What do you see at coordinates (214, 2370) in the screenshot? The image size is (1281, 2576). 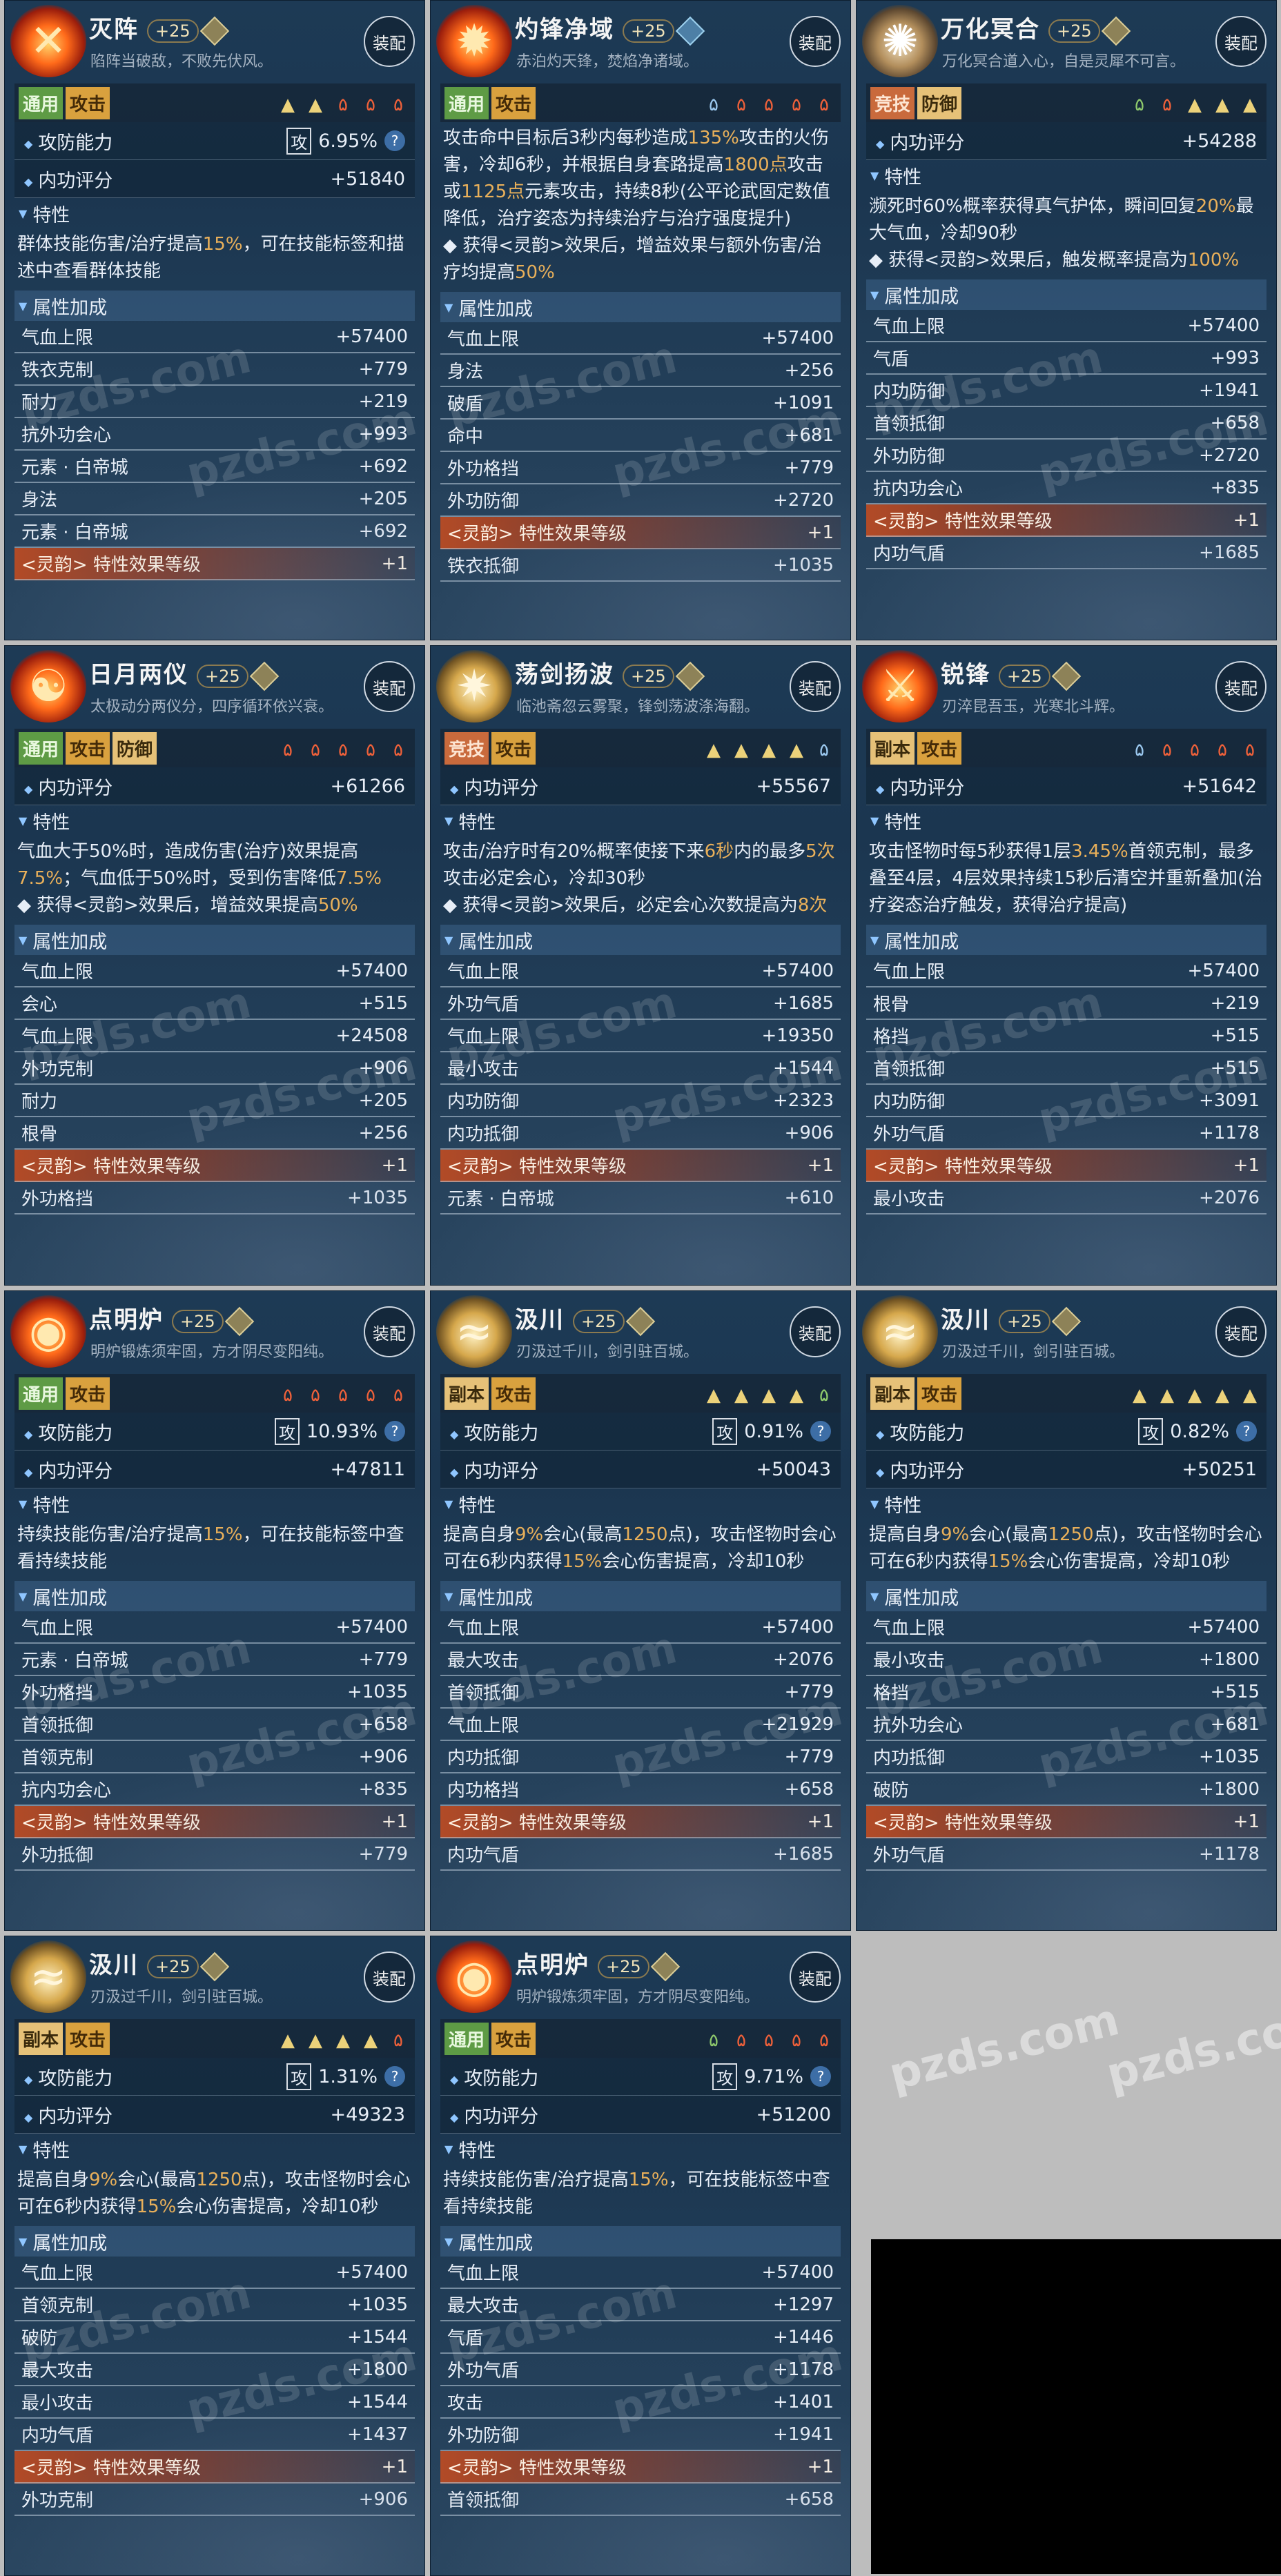 I see `attribute-row: 最大攻击 +1800` at bounding box center [214, 2370].